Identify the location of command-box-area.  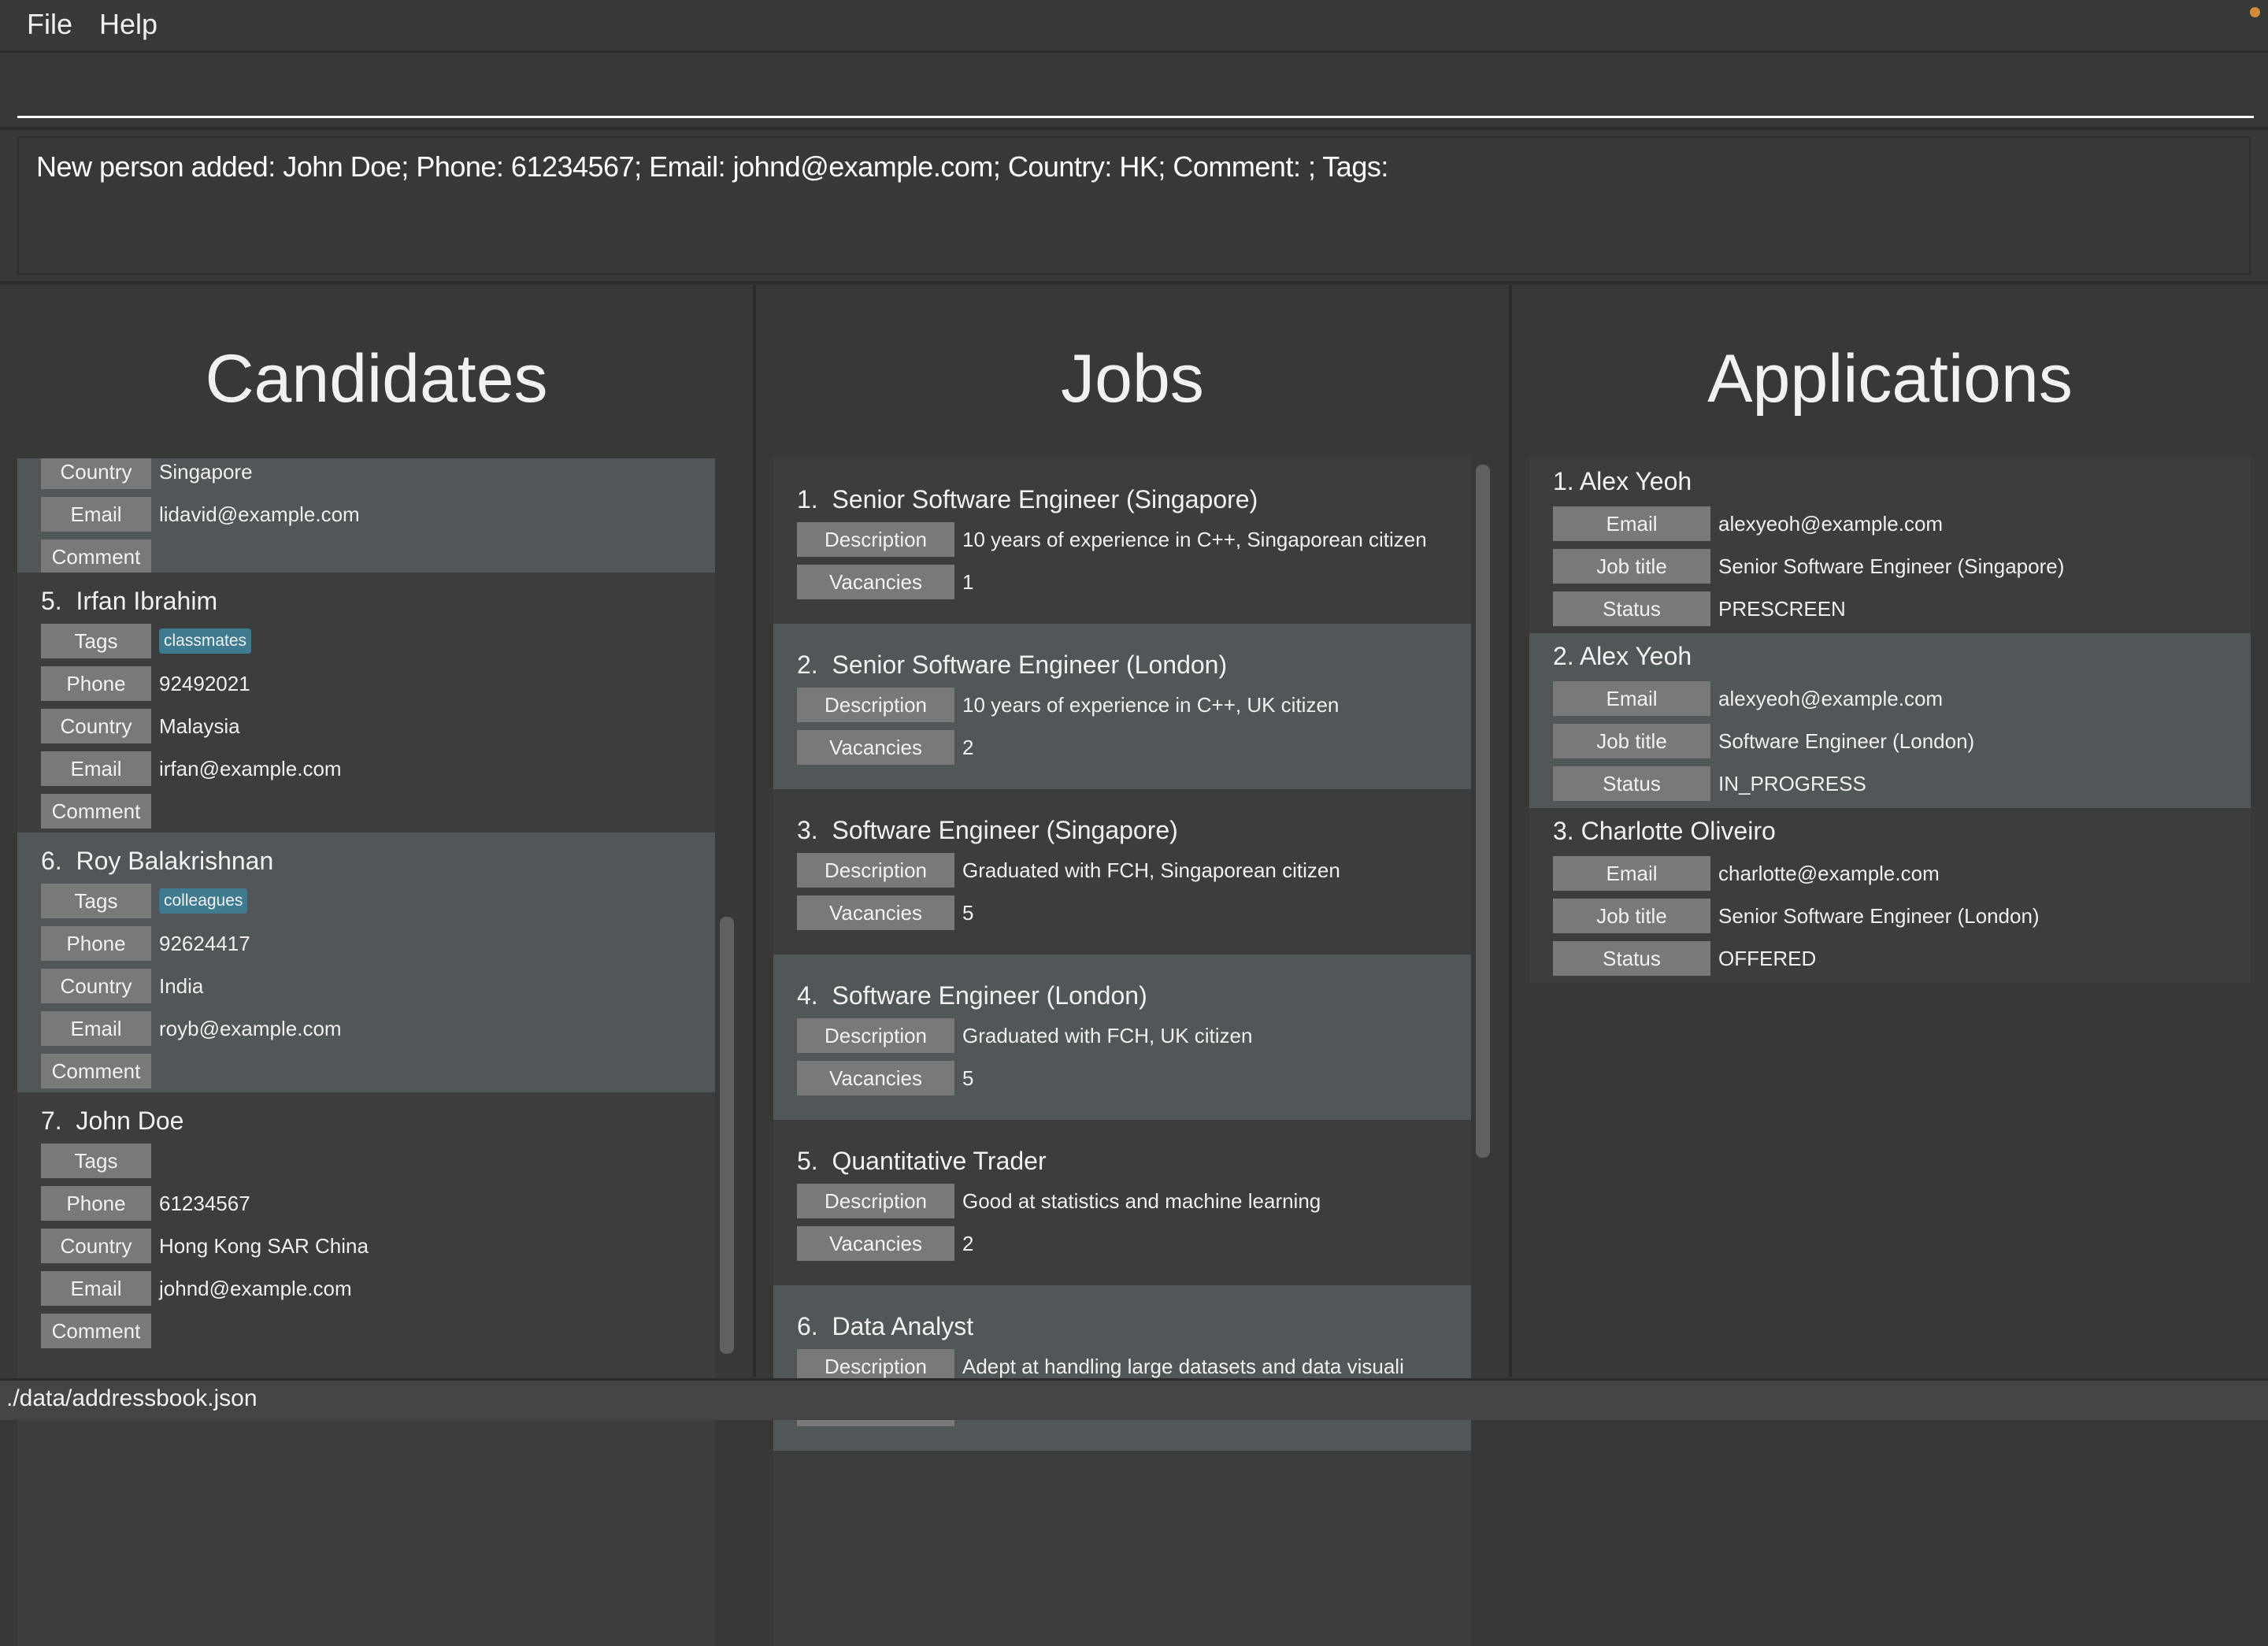
(1134, 92).